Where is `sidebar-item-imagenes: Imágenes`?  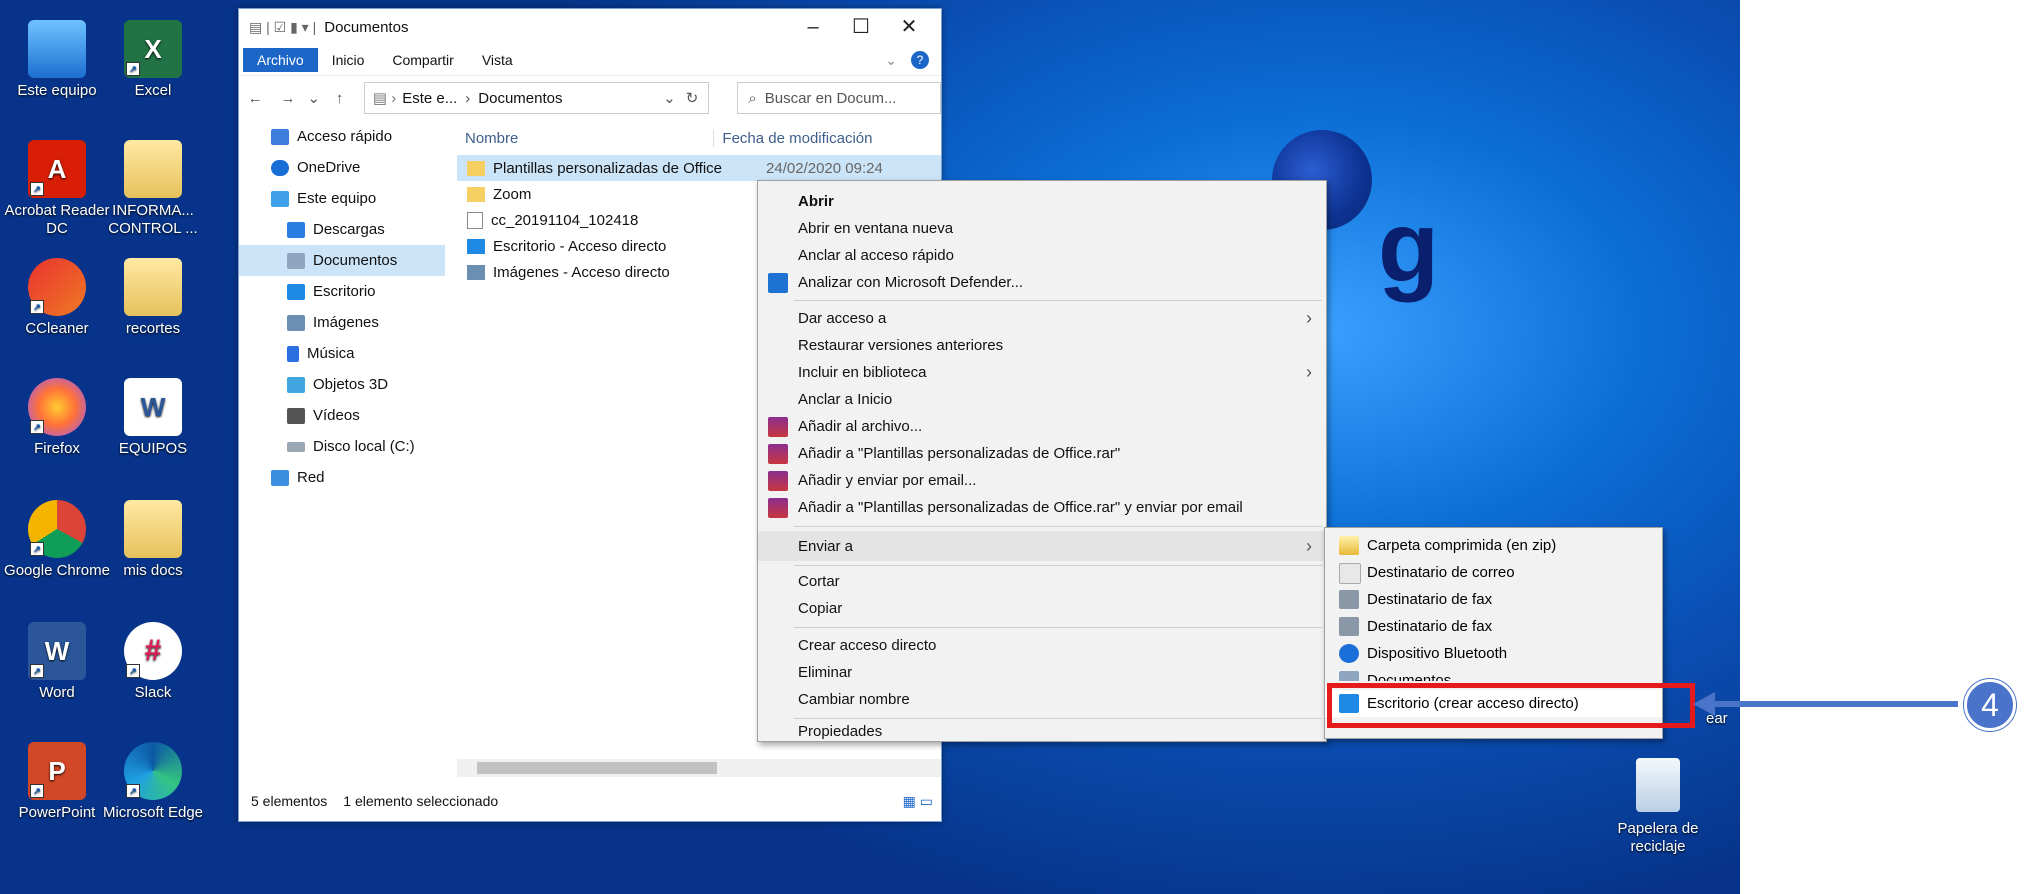
sidebar-item-imagenes: Imágenes is located at coordinates (342, 322).